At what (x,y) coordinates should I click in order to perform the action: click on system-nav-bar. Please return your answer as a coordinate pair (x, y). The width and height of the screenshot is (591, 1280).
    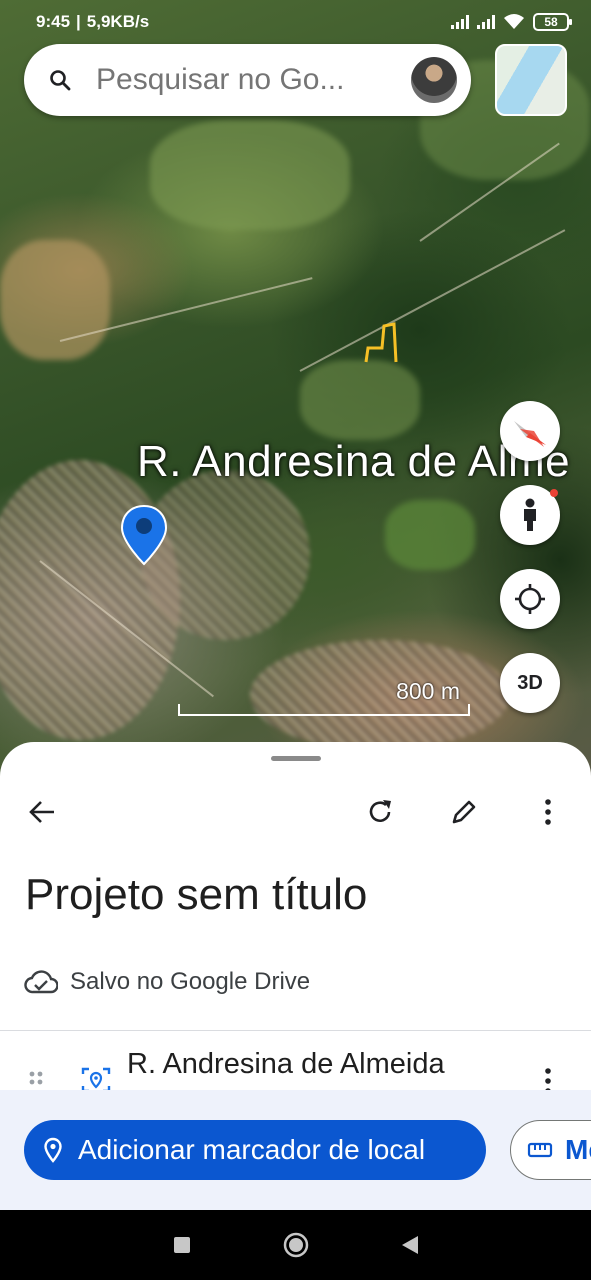
    Looking at the image, I should click on (295, 1245).